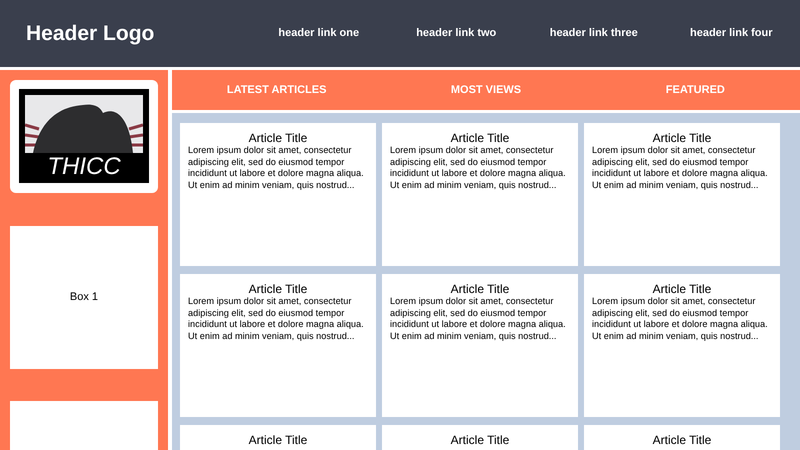  Describe the element at coordinates (594, 33) in the screenshot. I see `header-link: header link three` at that location.